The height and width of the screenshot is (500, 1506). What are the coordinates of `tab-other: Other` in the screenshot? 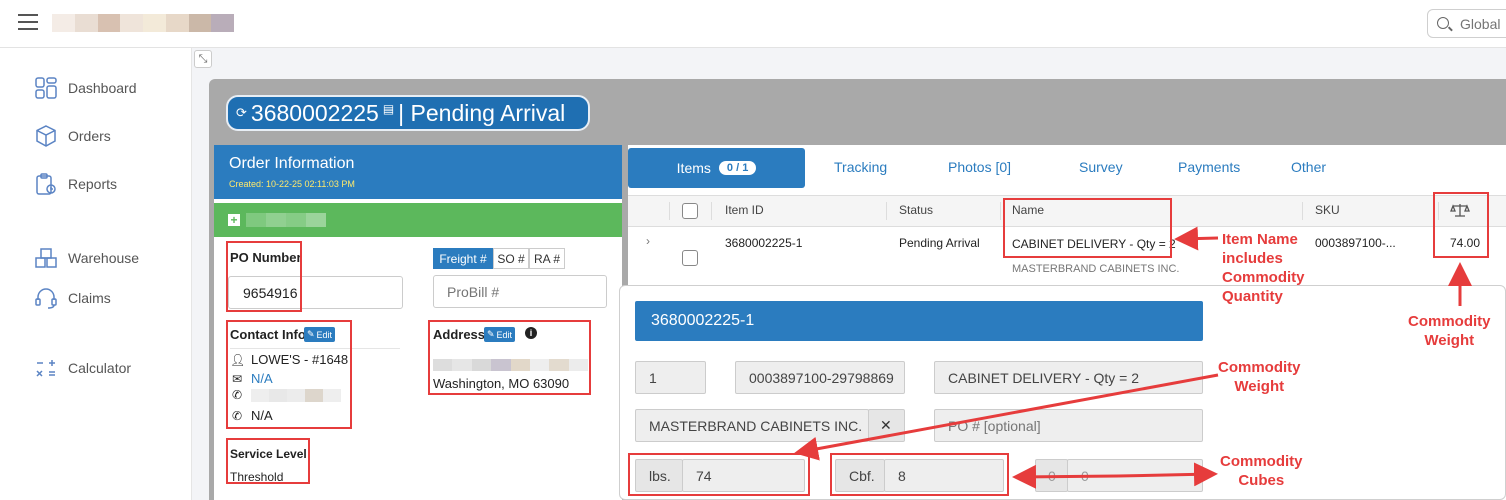 It's located at (1308, 167).